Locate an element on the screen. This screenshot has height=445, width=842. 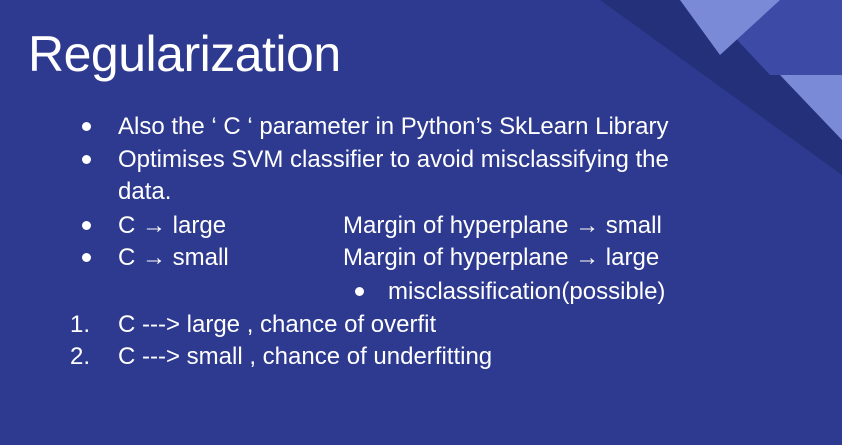
bullet-right-text: Margin of hyperplane → small is located at coordinates (502, 225).